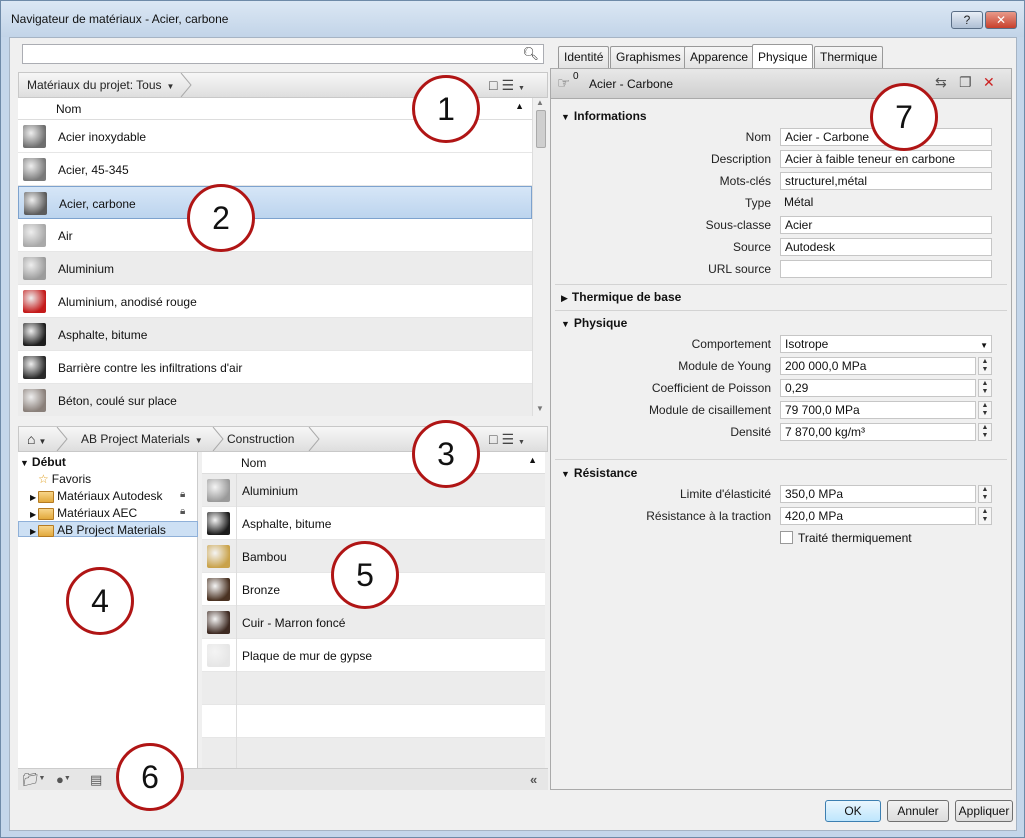  What do you see at coordinates (878, 410) in the screenshot?
I see `shear-modulus-field: 79 700,0 MPa` at bounding box center [878, 410].